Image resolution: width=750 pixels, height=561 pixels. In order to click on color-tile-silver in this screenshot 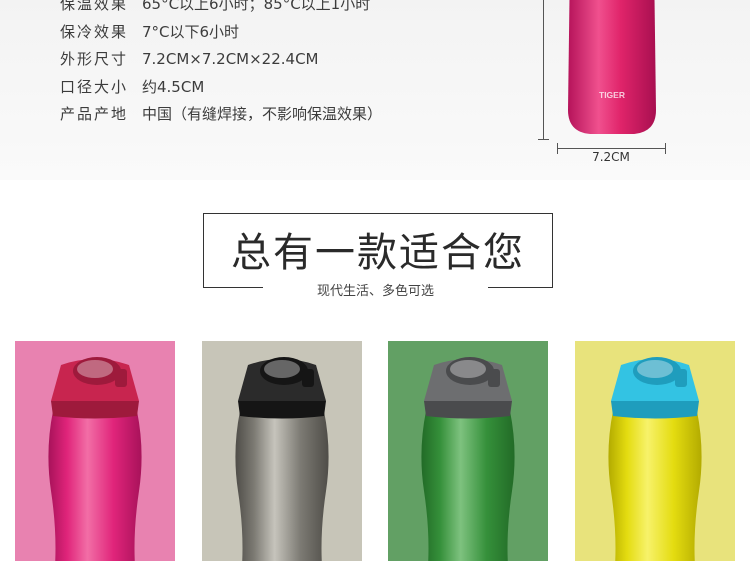, I will do `click(282, 451)`.